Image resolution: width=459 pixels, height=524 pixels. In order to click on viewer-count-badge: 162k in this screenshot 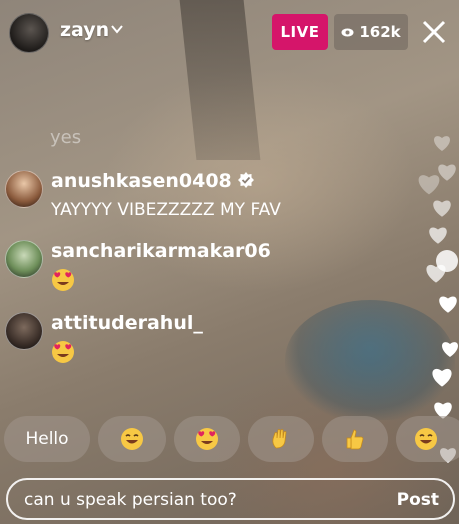, I will do `click(371, 32)`.